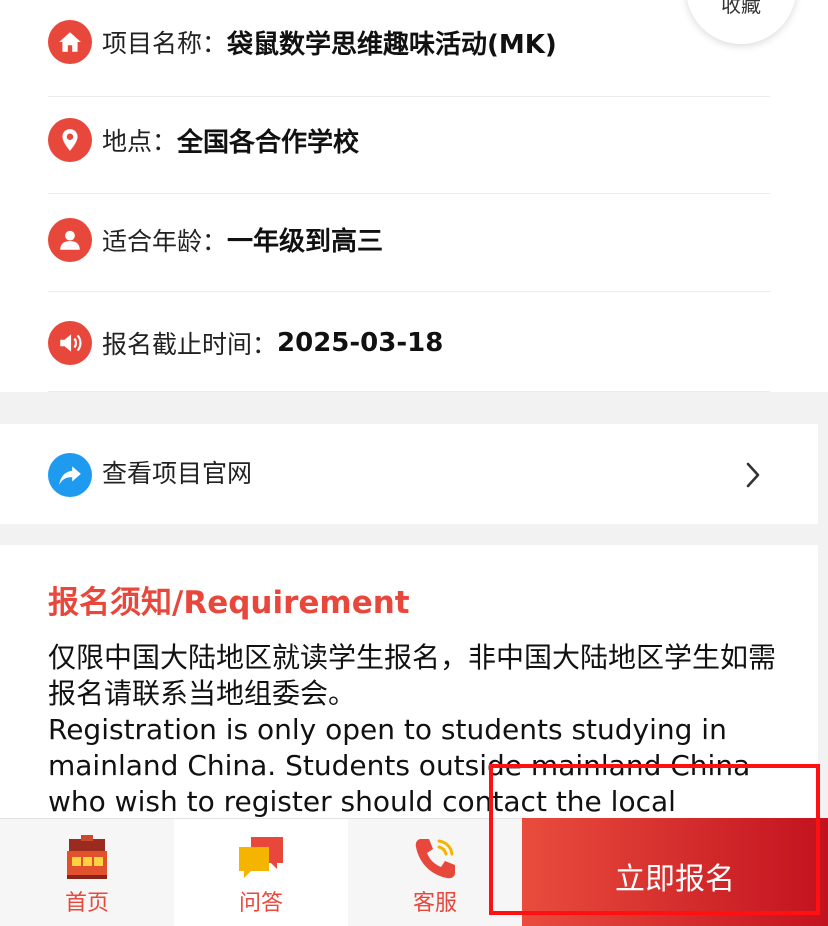  I want to click on info-value: 一年级到高三, so click(305, 242).